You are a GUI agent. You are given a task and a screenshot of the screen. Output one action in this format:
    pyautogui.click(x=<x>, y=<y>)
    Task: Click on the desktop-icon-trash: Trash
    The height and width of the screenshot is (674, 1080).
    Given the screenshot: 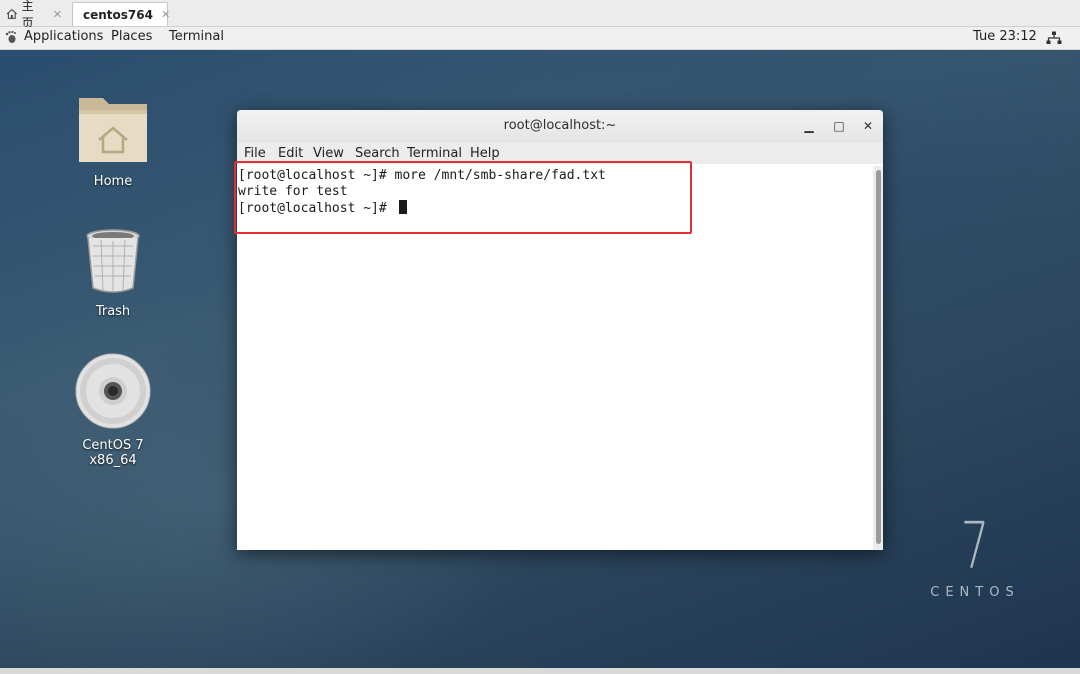 What is the action you would take?
    pyautogui.click(x=113, y=272)
    